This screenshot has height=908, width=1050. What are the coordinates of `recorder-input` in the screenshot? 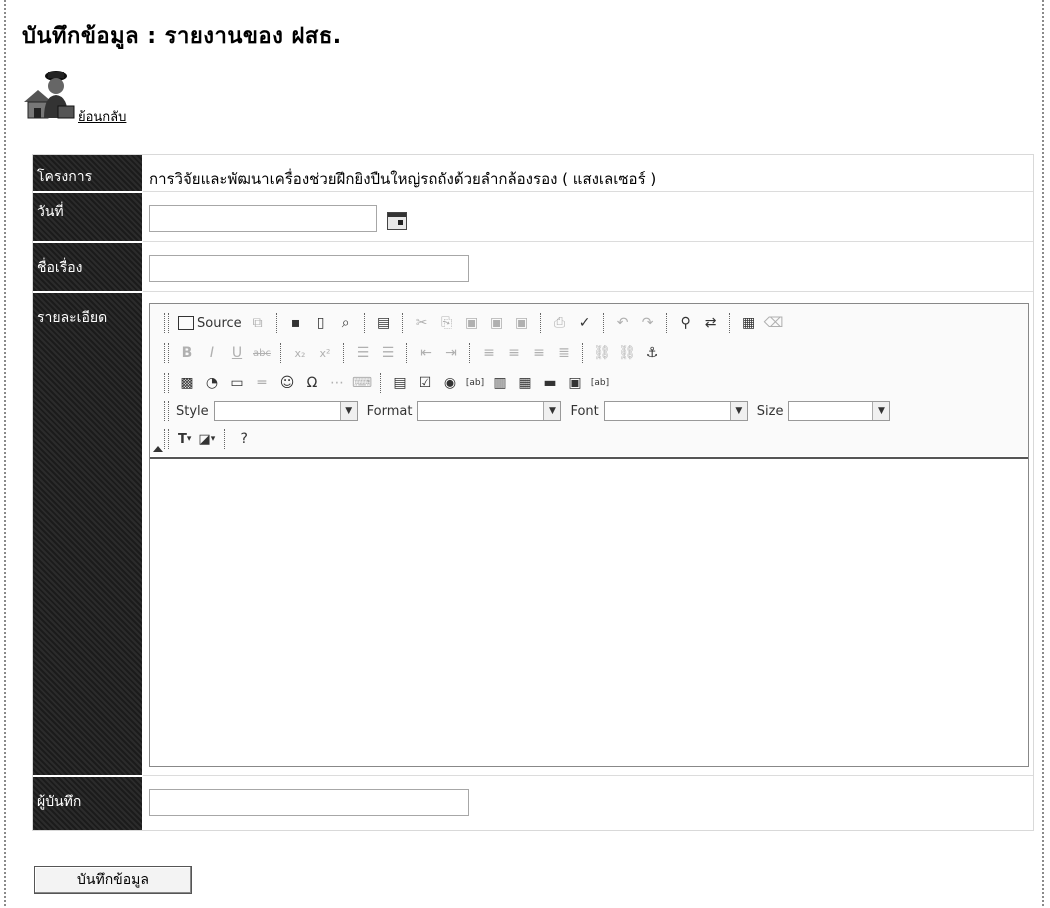 It's located at (309, 802).